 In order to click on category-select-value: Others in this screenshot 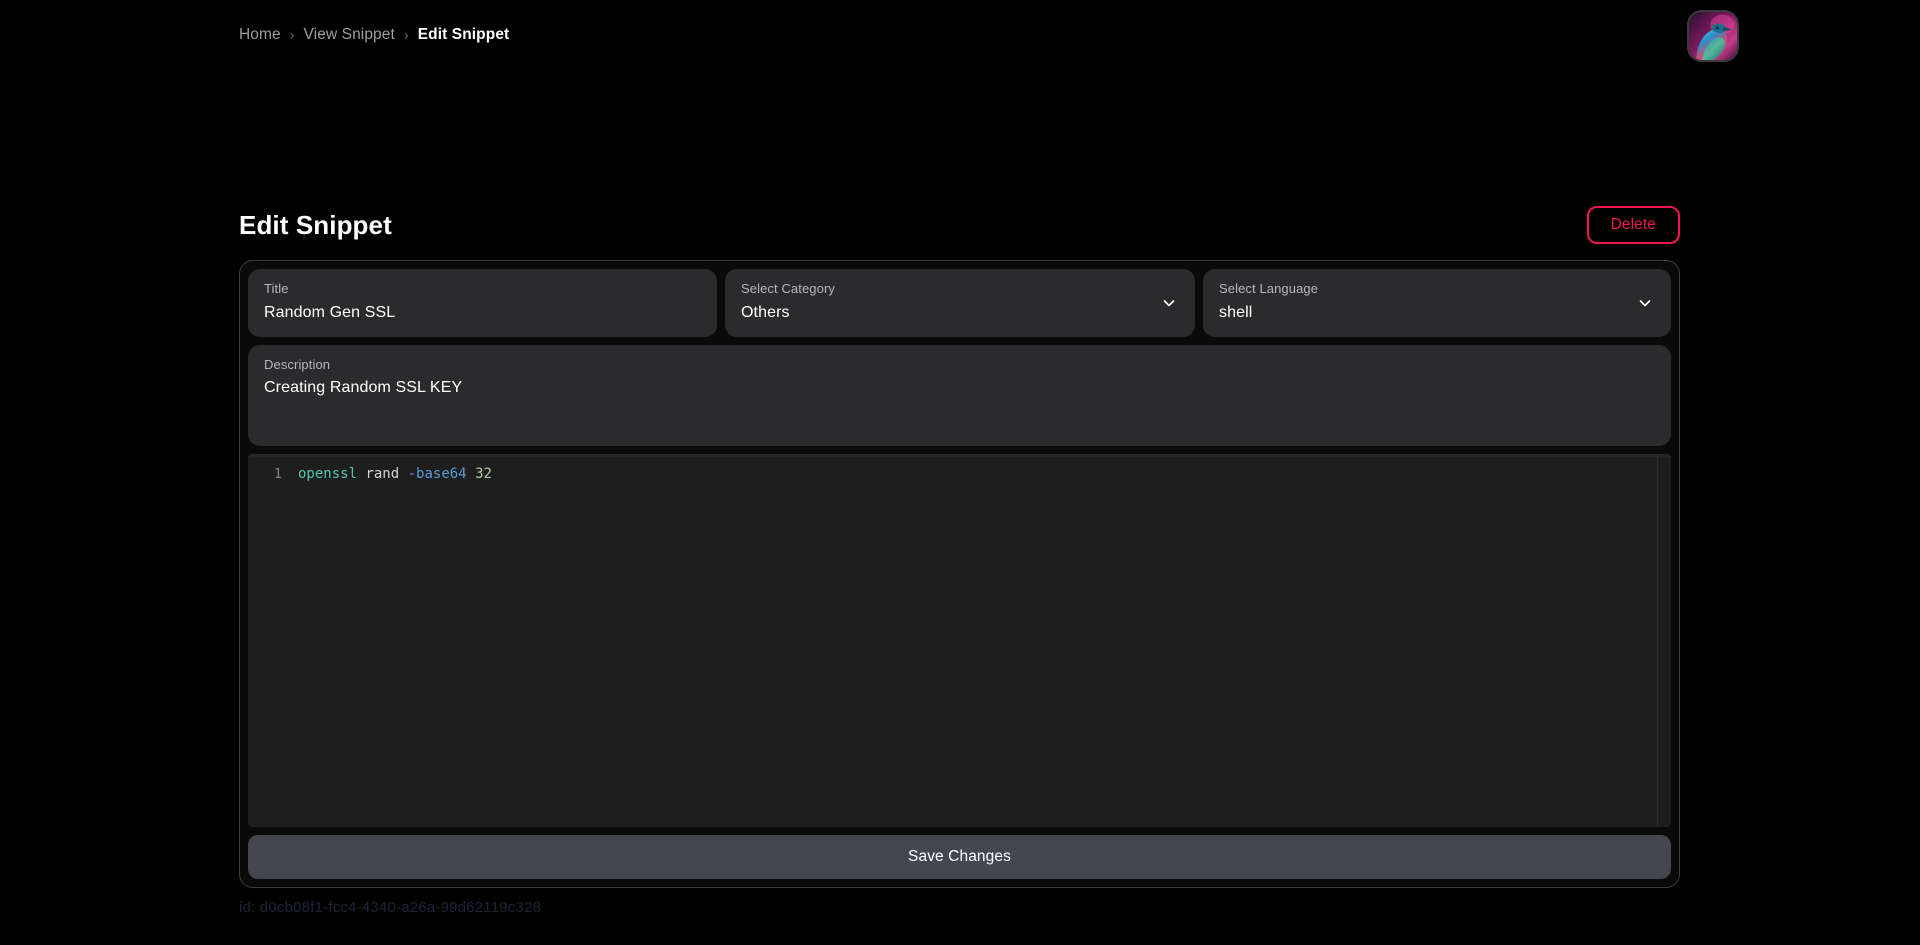, I will do `click(765, 312)`.